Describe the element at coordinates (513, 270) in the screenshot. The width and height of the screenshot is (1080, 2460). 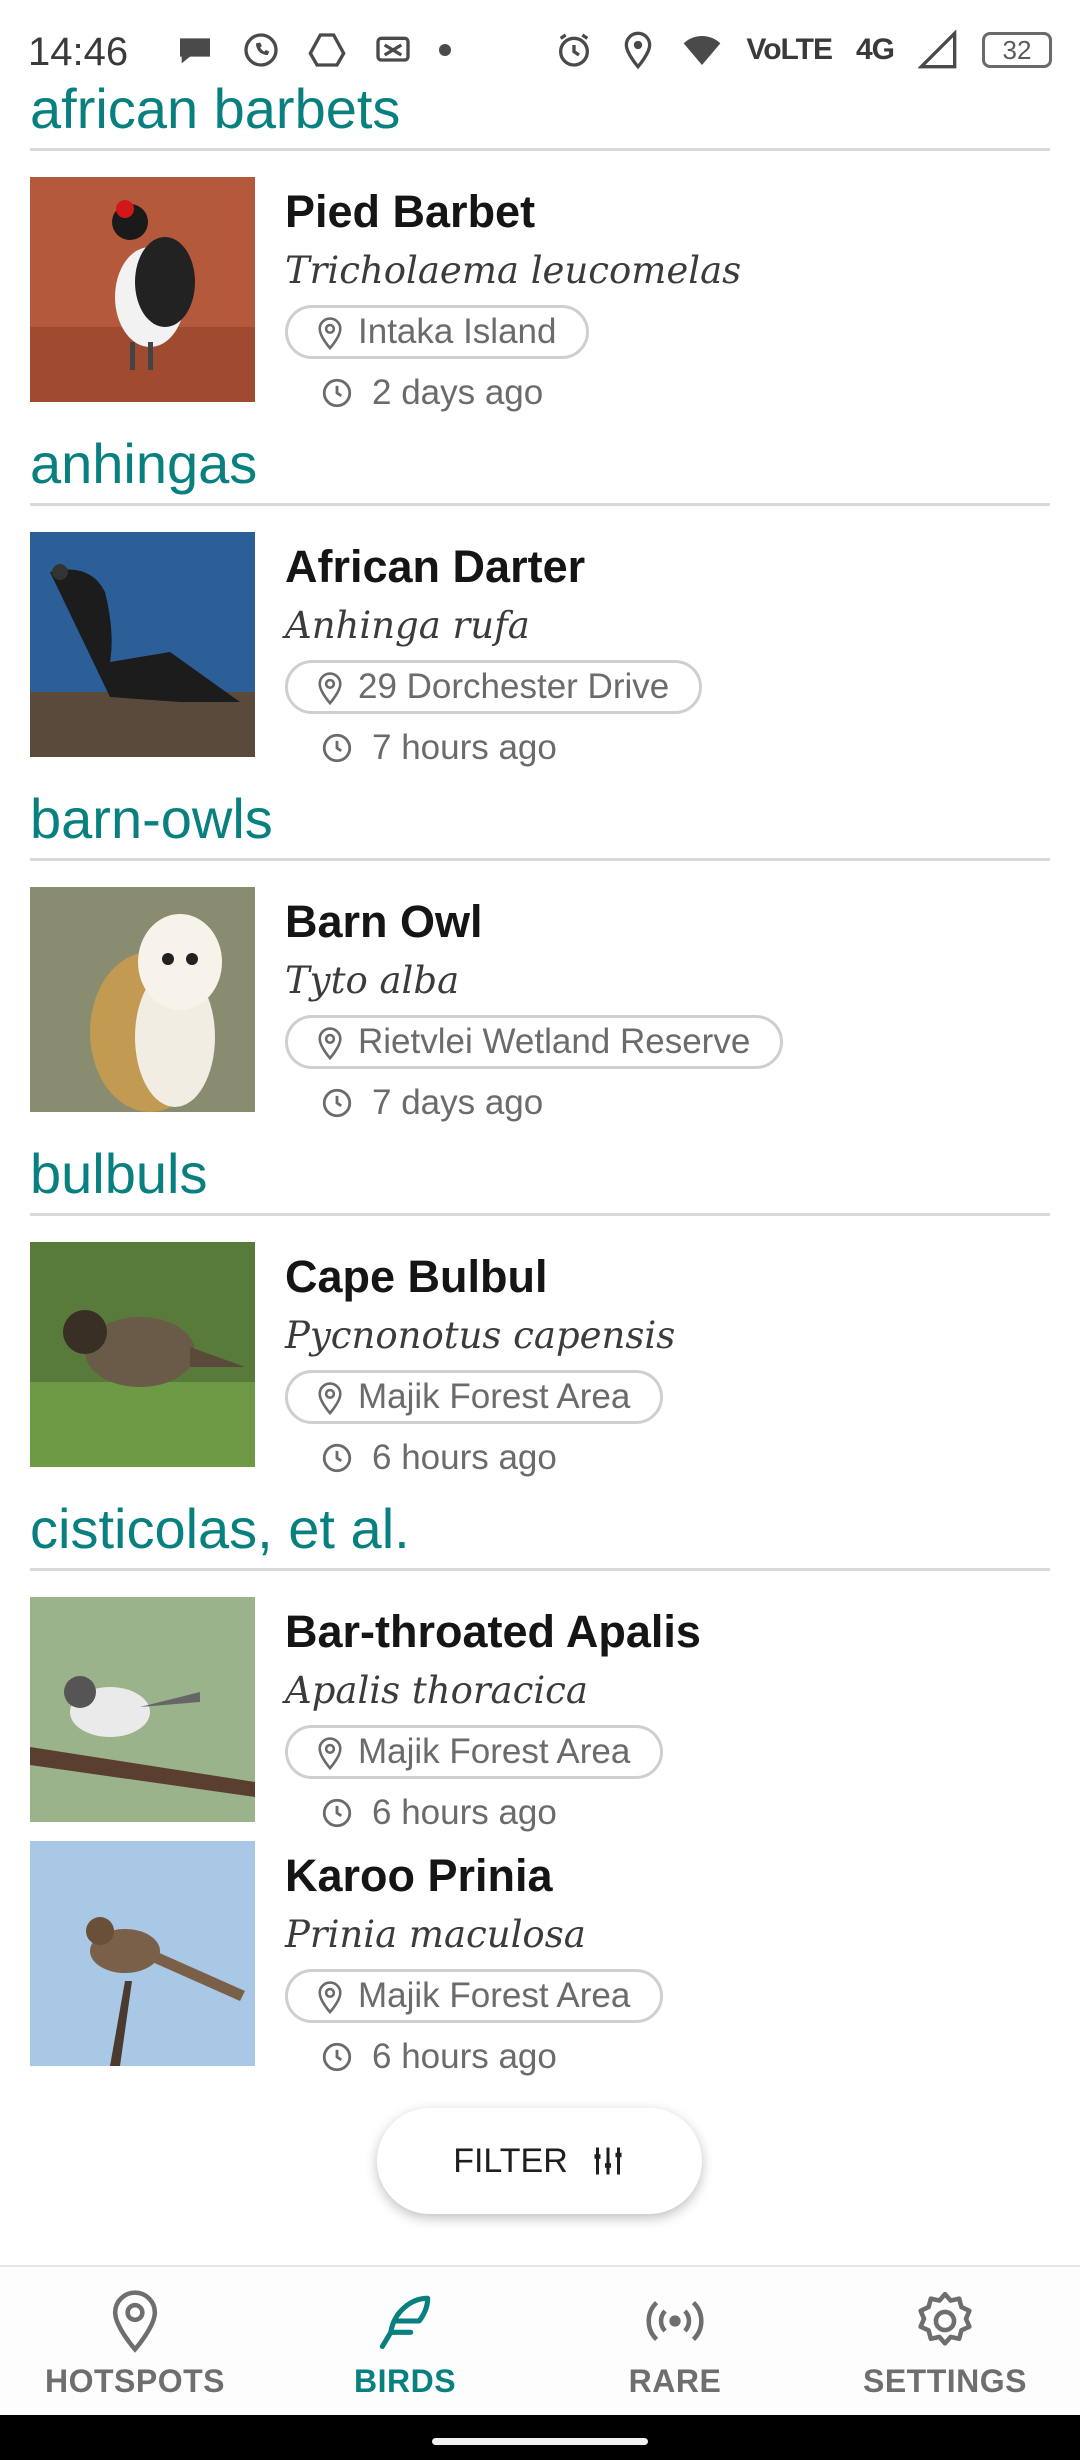
I see `bird-scientific-name: Tricholaema leucomelas` at that location.